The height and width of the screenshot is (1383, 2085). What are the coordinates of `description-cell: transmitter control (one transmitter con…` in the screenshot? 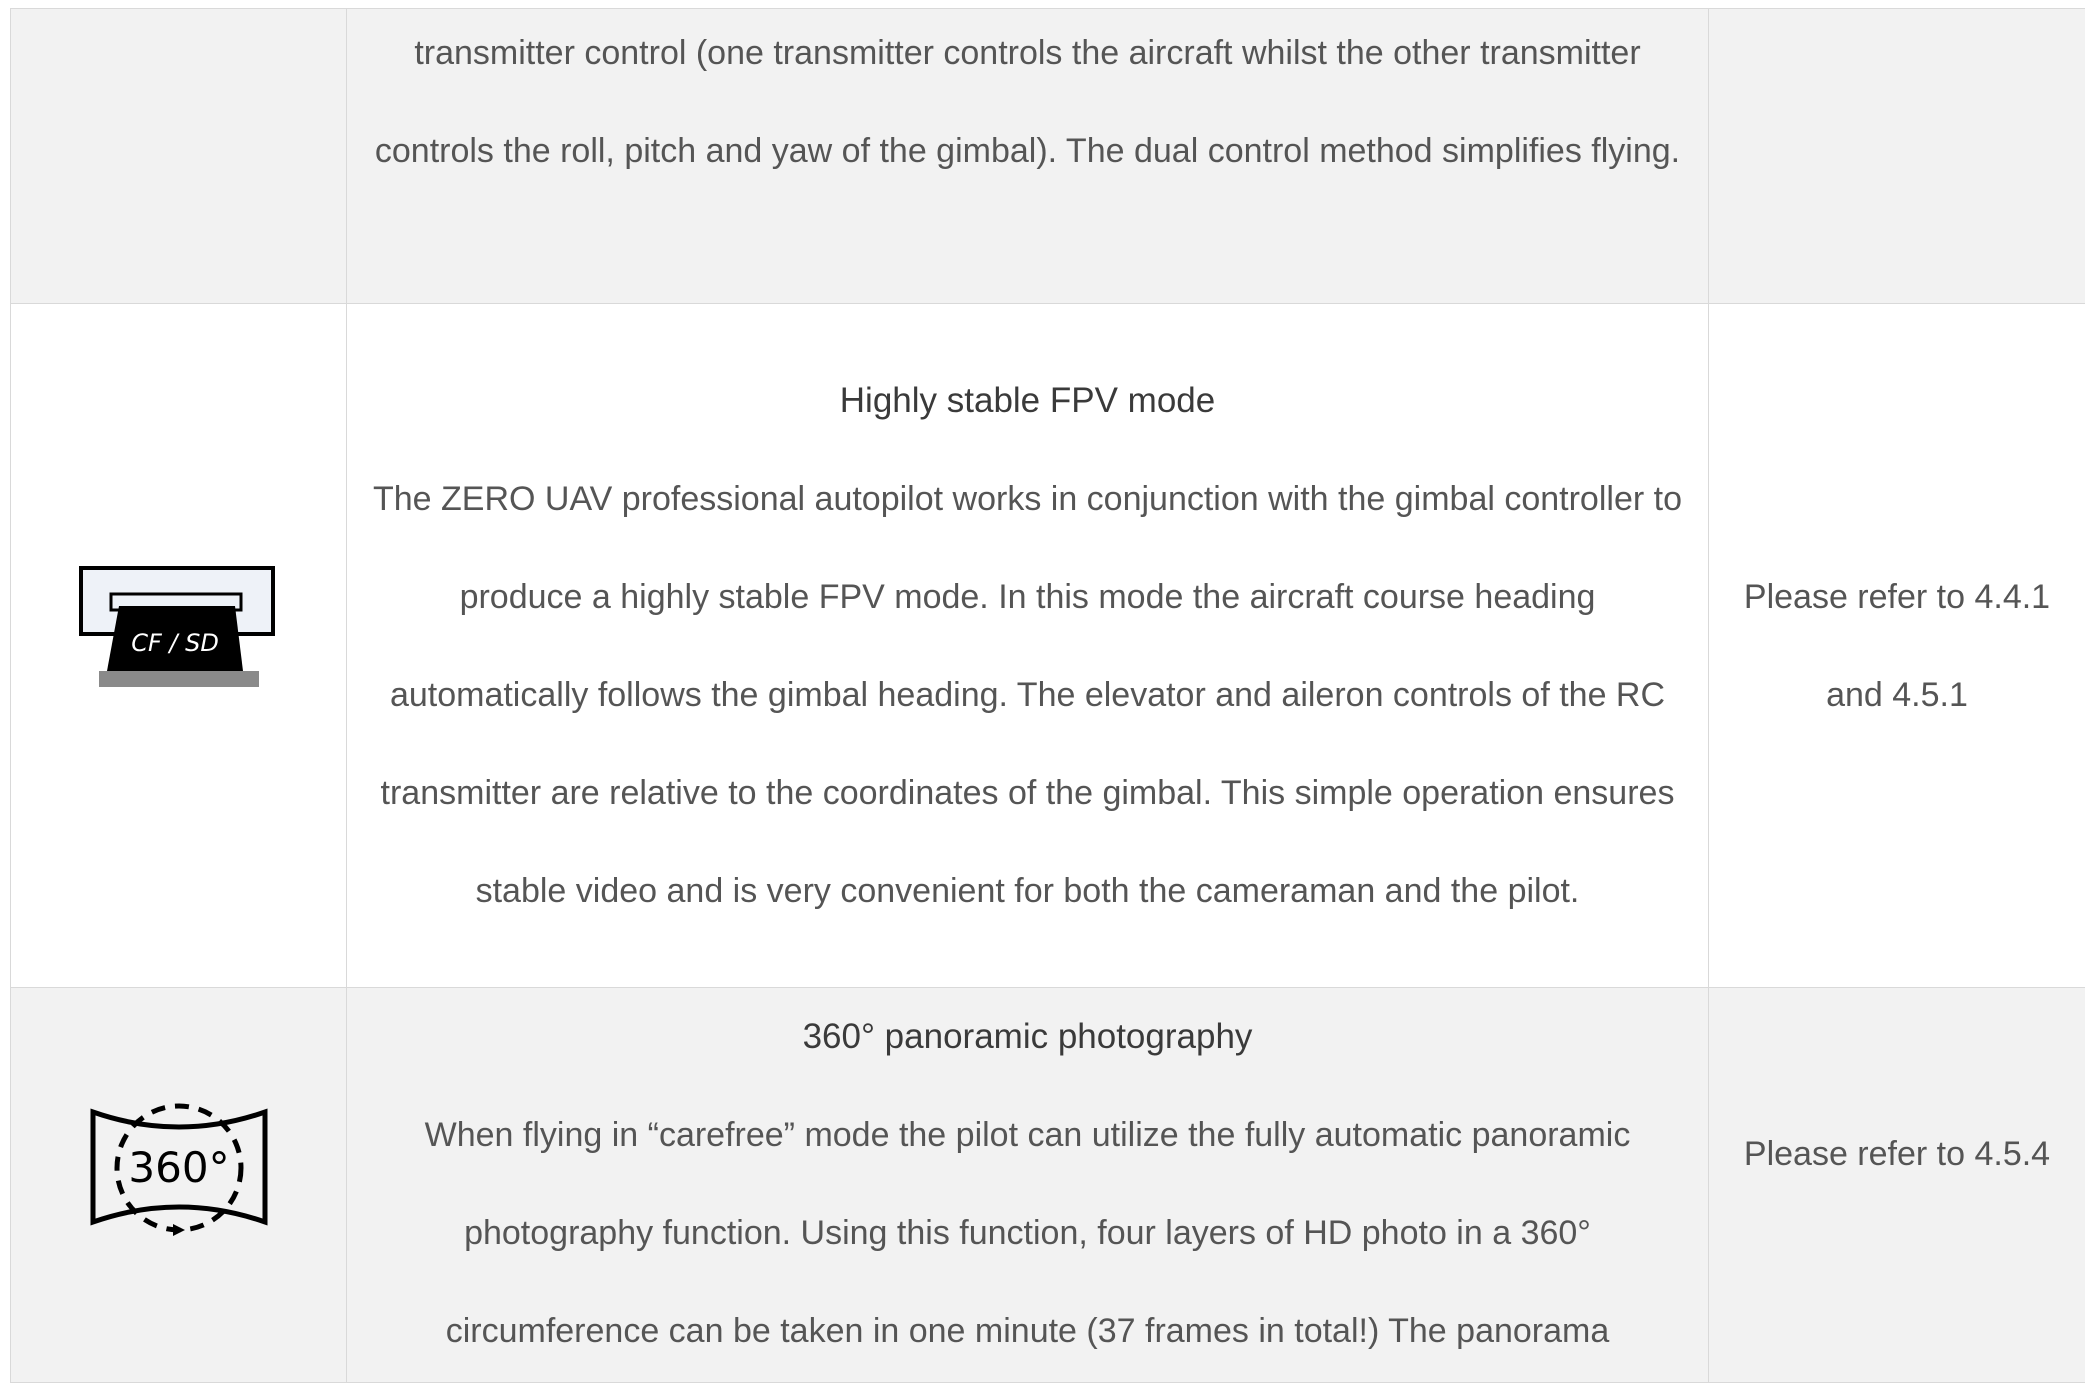 It's located at (1028, 156).